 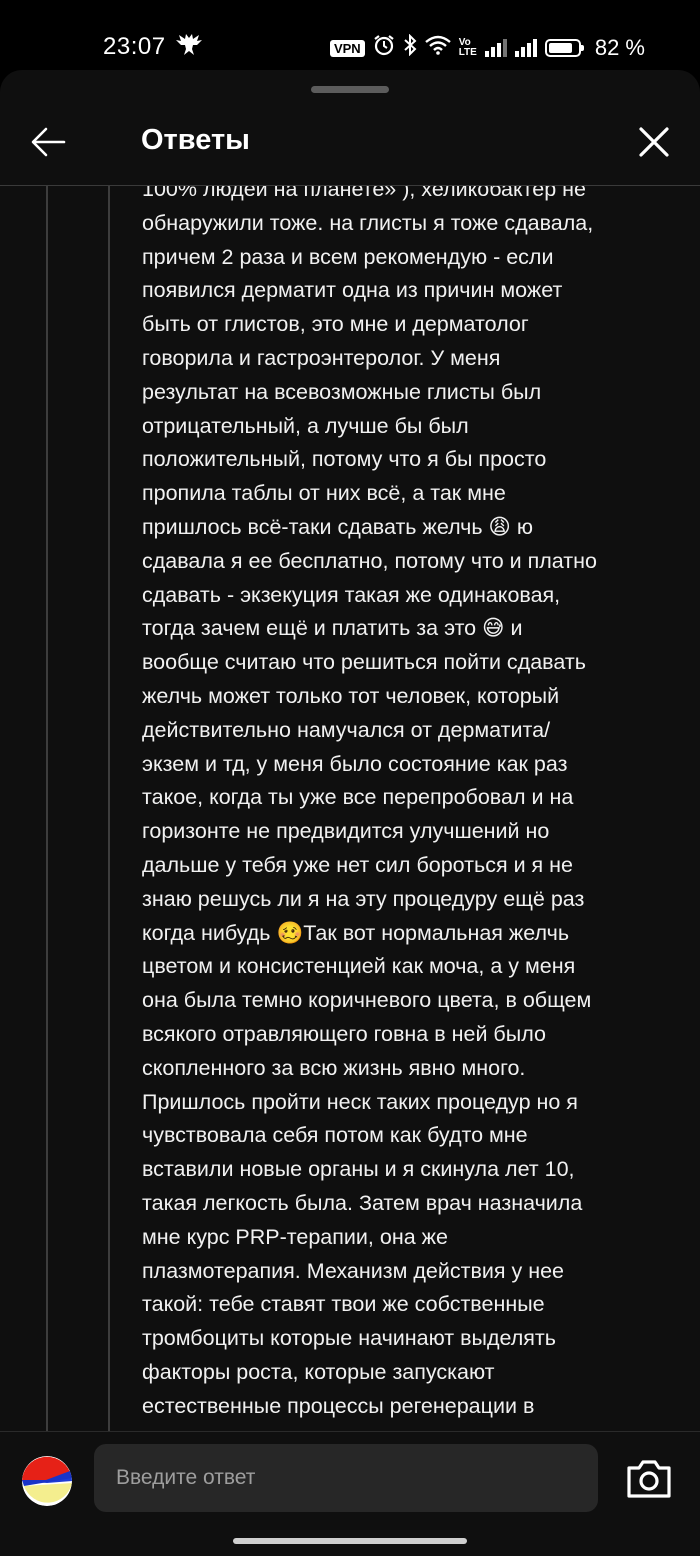 I want to click on close-icon, so click(x=654, y=147).